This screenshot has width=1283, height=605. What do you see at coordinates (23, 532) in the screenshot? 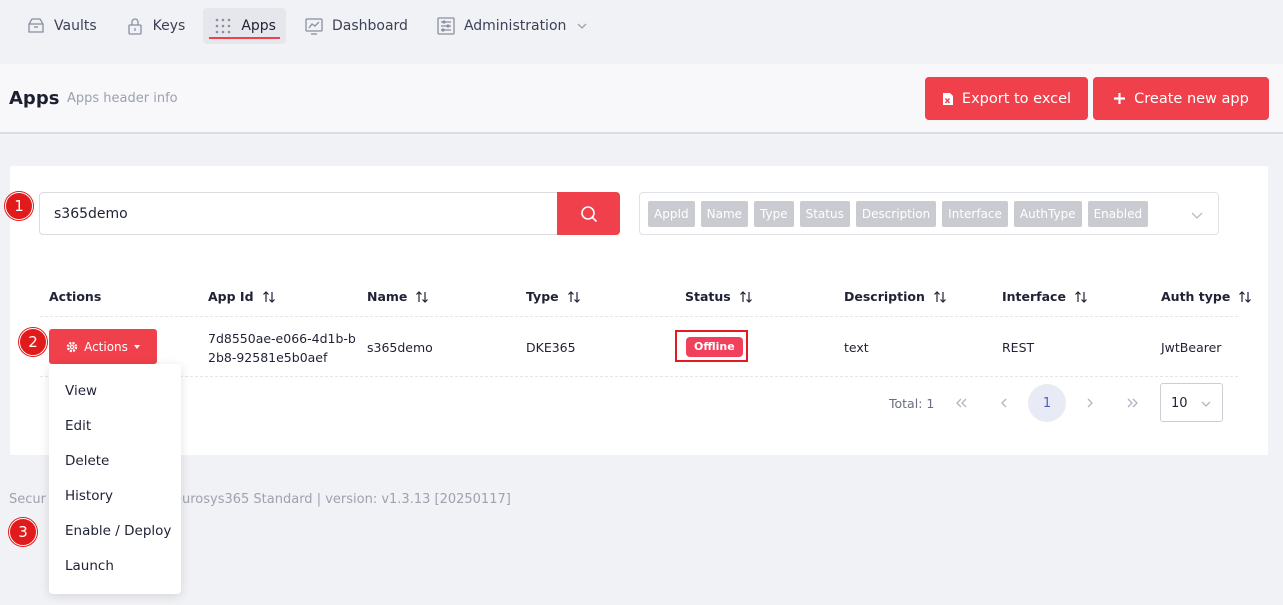
I see `step-marker-3: 3` at bounding box center [23, 532].